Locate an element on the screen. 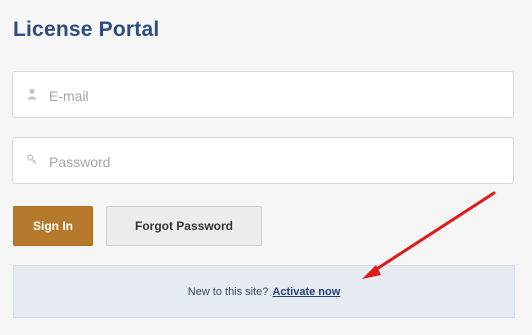  activate-notice: New to this site? Activate now is located at coordinates (264, 291).